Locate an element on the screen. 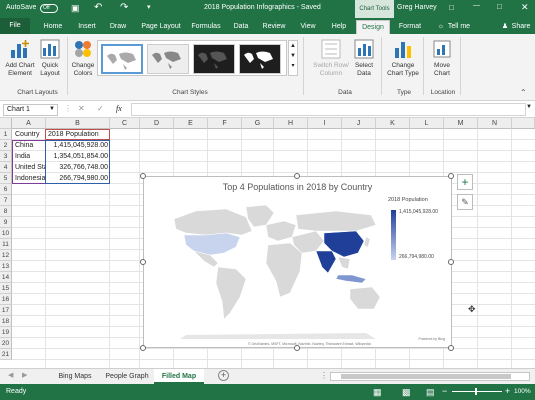  zoom-level: 100% is located at coordinates (522, 391).